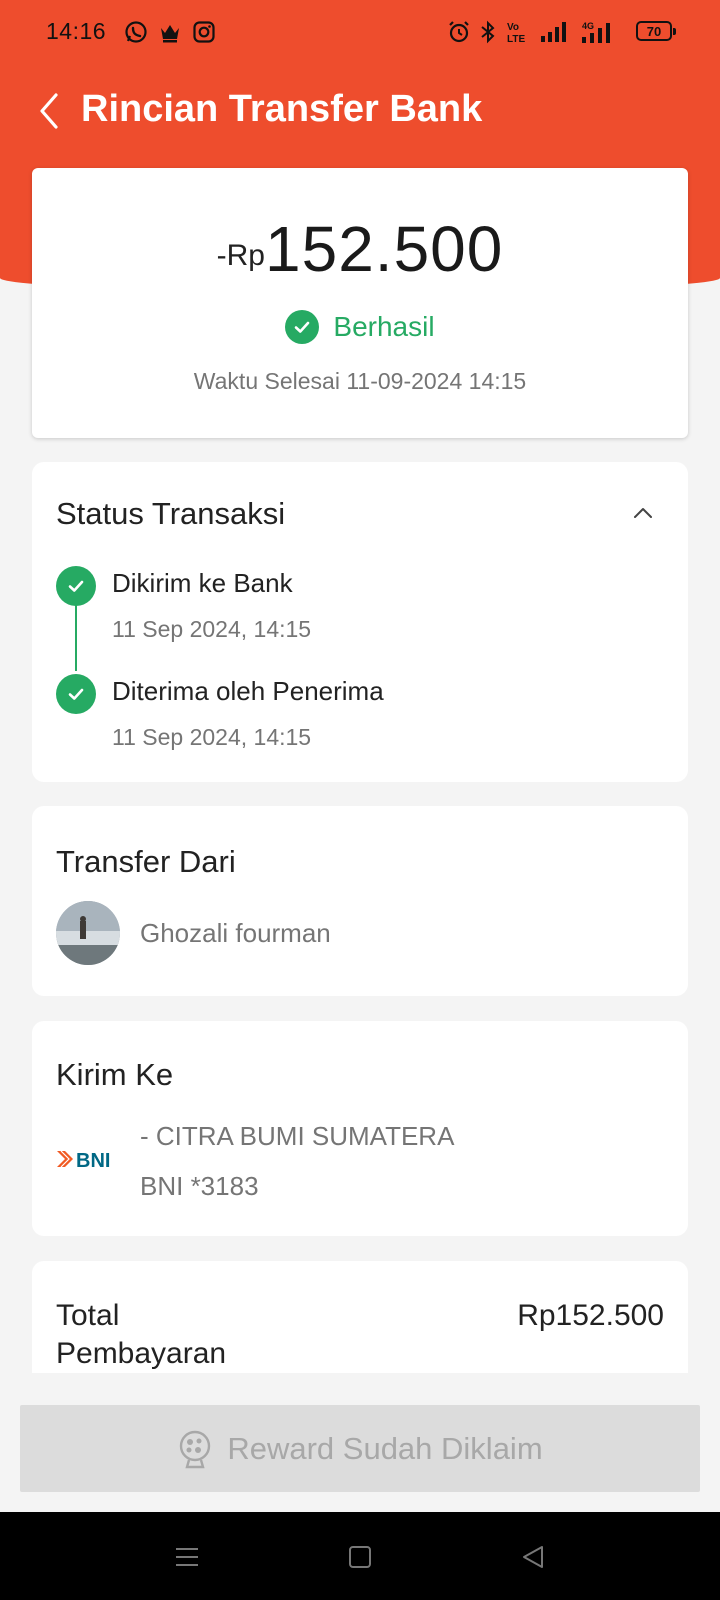 This screenshot has height=1600, width=720. What do you see at coordinates (656, 31) in the screenshot?
I see `battery-indicator: 70` at bounding box center [656, 31].